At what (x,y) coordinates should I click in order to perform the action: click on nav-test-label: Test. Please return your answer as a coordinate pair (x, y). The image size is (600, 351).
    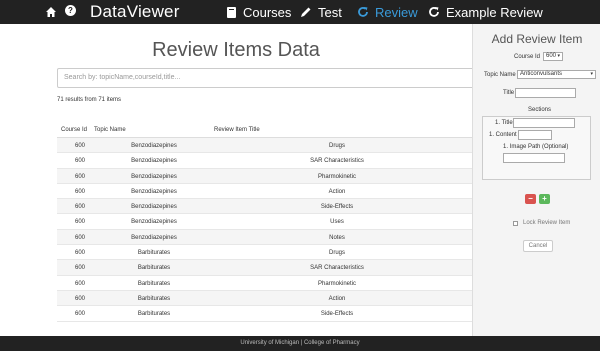
    Looking at the image, I should click on (330, 12).